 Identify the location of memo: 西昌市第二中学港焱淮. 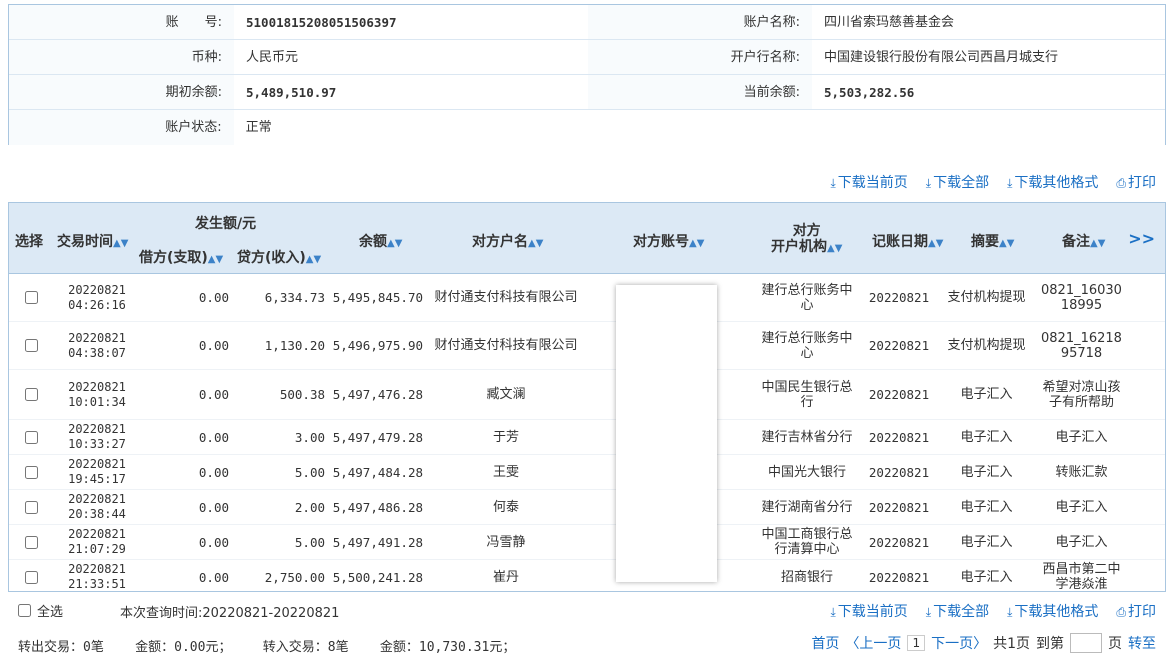
(1081, 577).